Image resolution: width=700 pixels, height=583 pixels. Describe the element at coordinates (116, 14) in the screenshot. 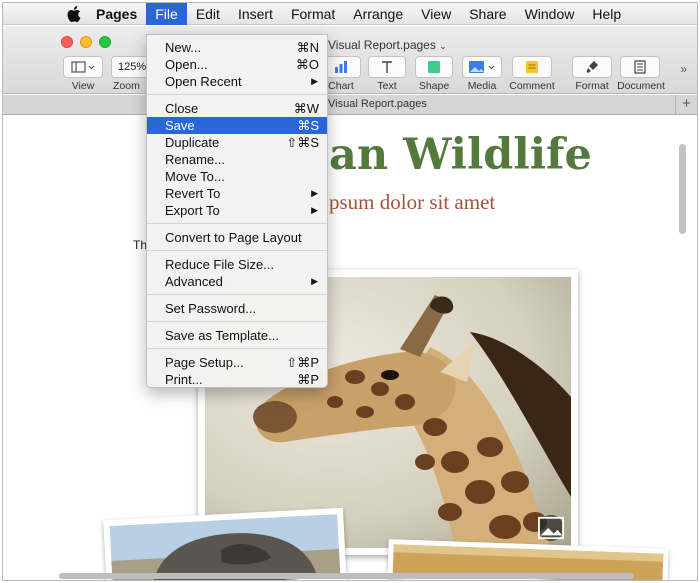

I see `menu-app-name: Pages` at that location.